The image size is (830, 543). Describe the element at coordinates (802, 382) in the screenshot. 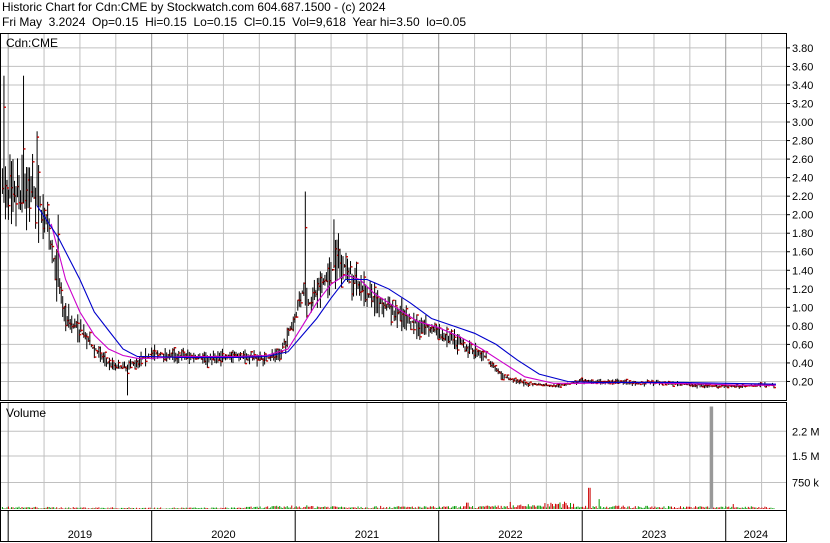

I see `price-tick-label: 0.20` at that location.